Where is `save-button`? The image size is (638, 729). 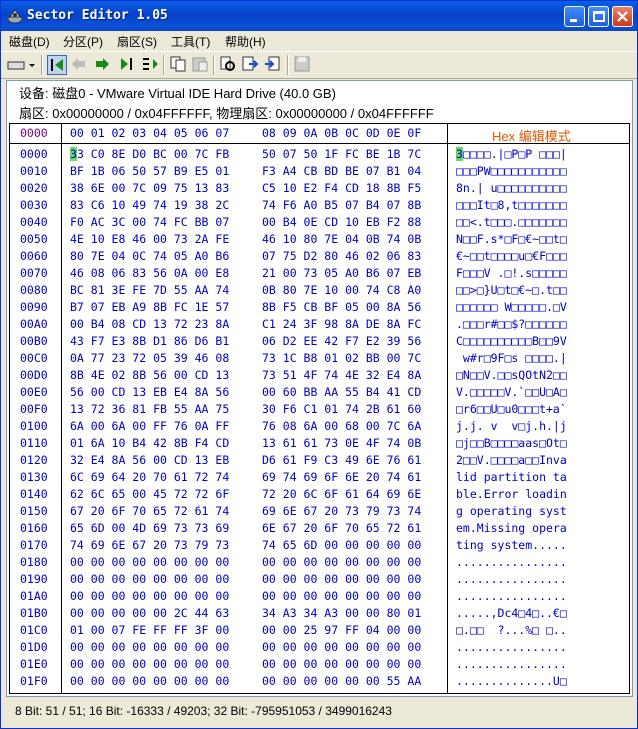
save-button is located at coordinates (303, 65).